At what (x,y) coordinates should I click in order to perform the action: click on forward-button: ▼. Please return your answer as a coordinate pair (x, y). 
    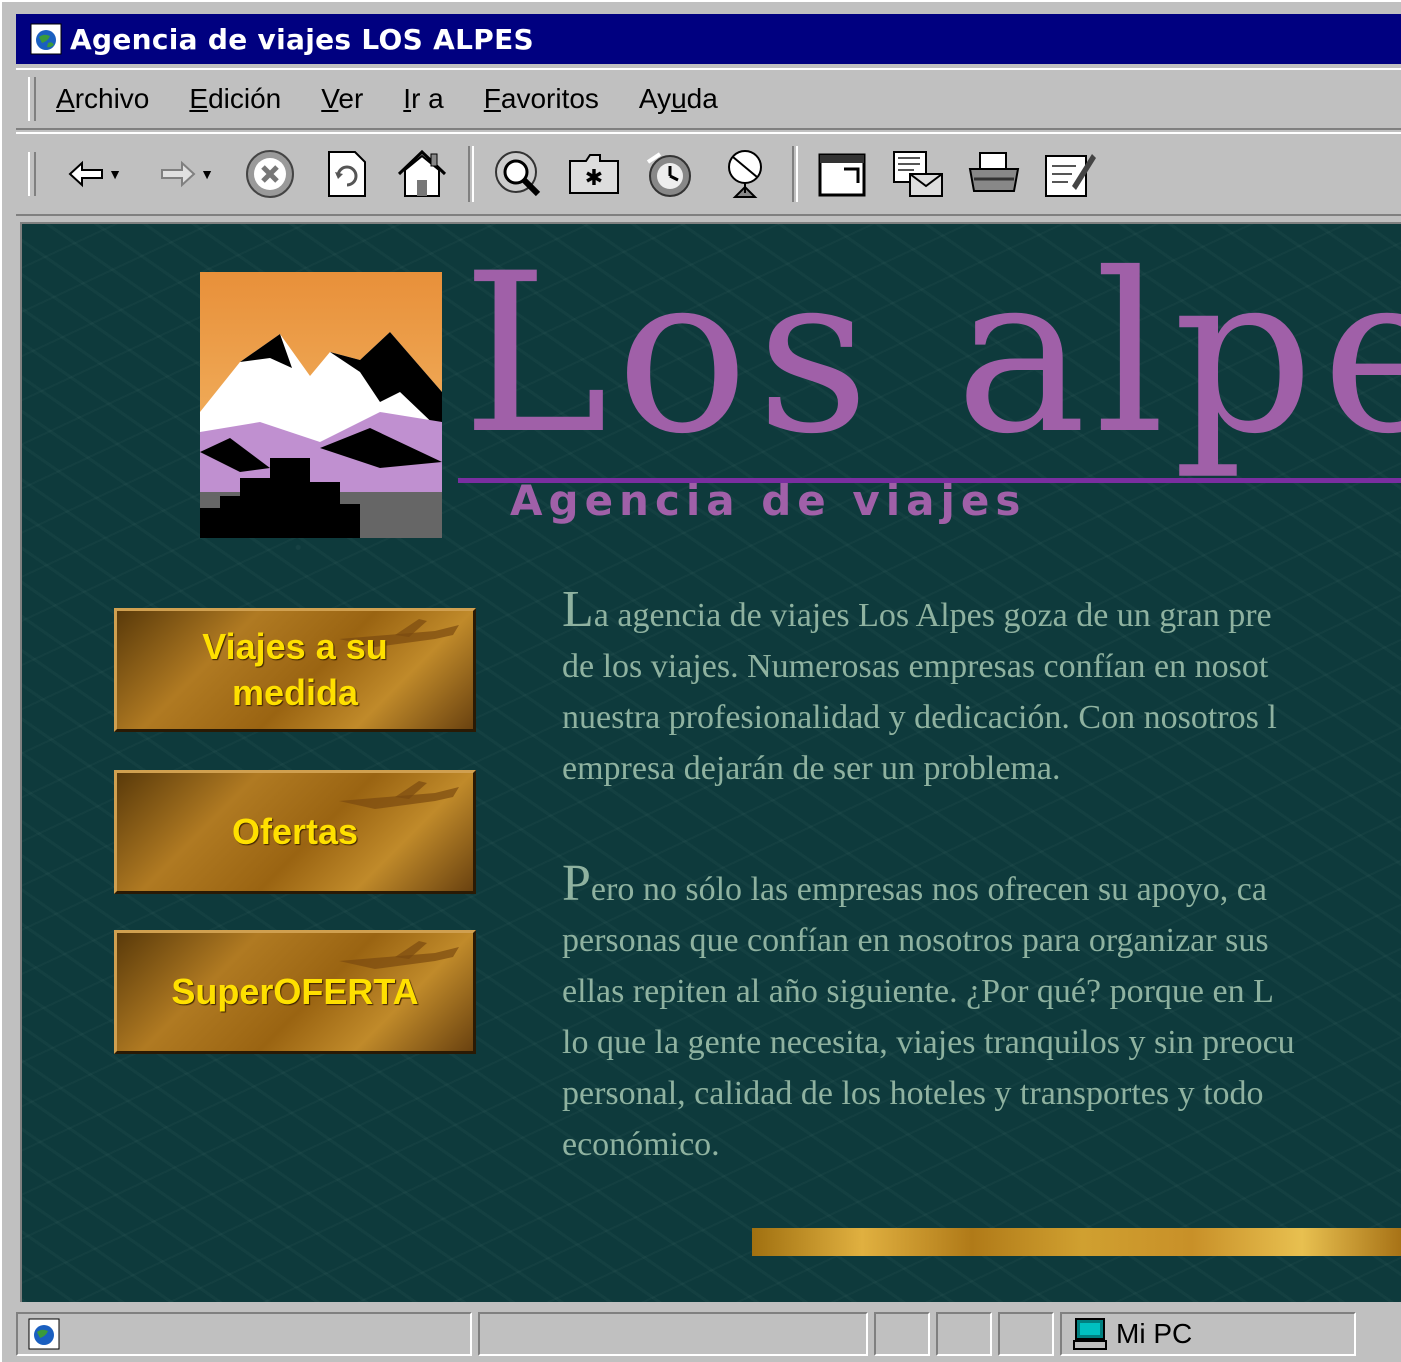
    Looking at the image, I should click on (186, 174).